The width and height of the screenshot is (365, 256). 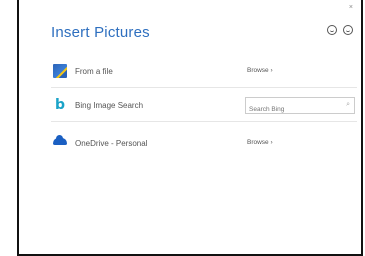 What do you see at coordinates (351, 7) in the screenshot?
I see `close-icon: ×` at bounding box center [351, 7].